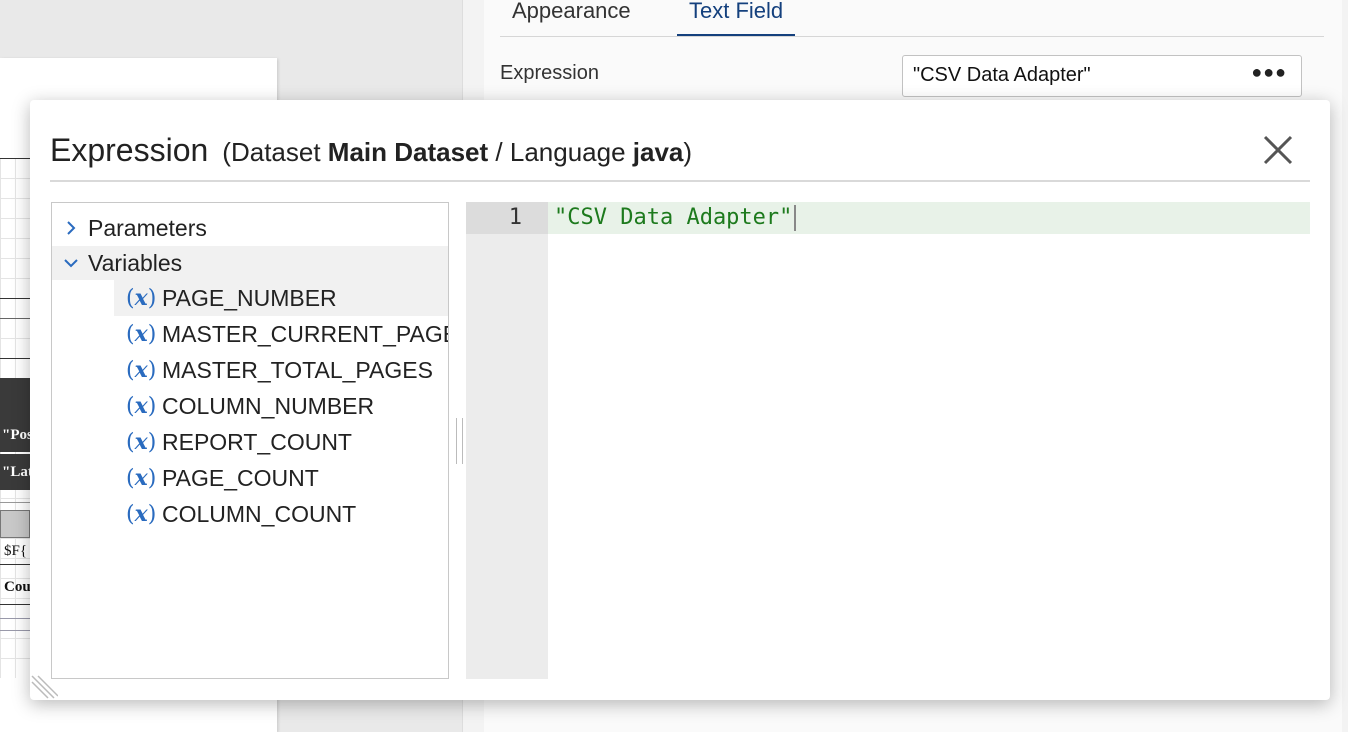 This screenshot has width=1348, height=732. I want to click on report-cell: "Pos, so click(15, 435).